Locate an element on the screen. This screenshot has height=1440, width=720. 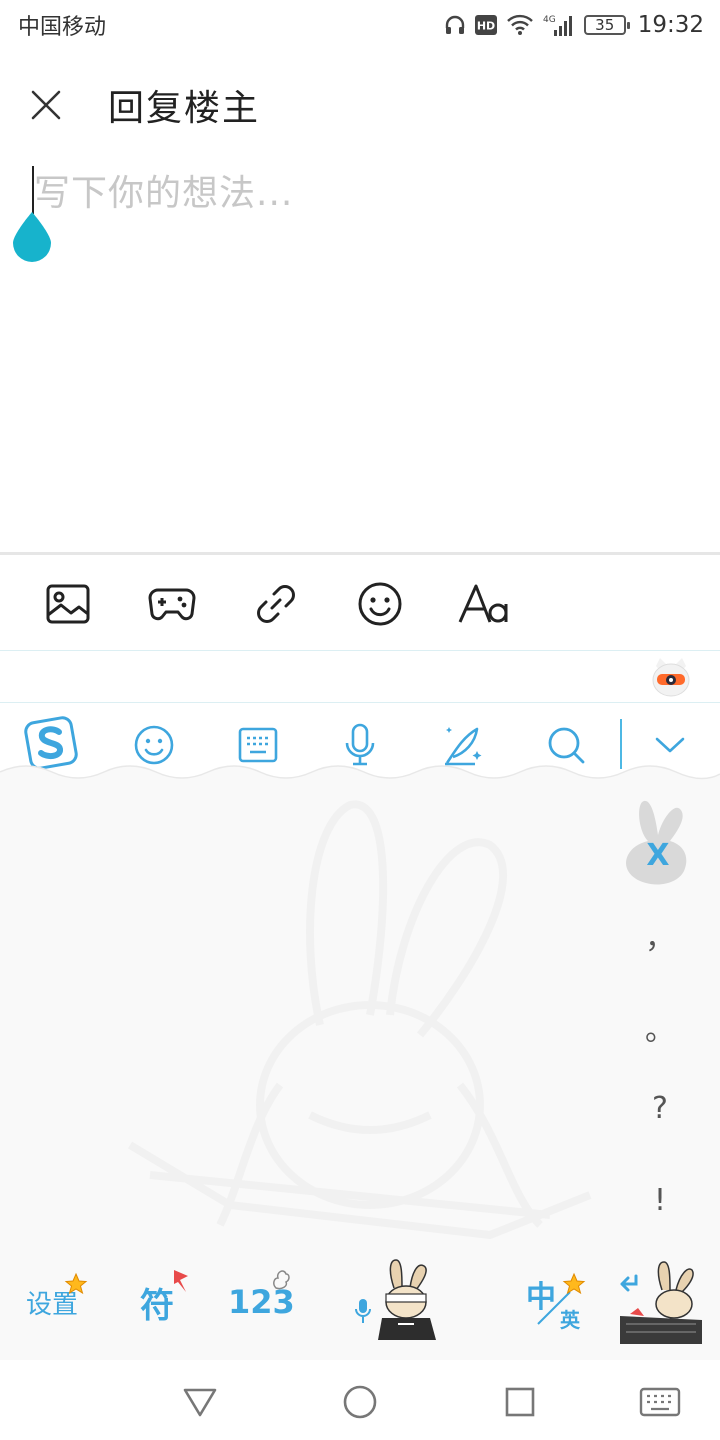
battery-icon: 35 is located at coordinates (606, 25).